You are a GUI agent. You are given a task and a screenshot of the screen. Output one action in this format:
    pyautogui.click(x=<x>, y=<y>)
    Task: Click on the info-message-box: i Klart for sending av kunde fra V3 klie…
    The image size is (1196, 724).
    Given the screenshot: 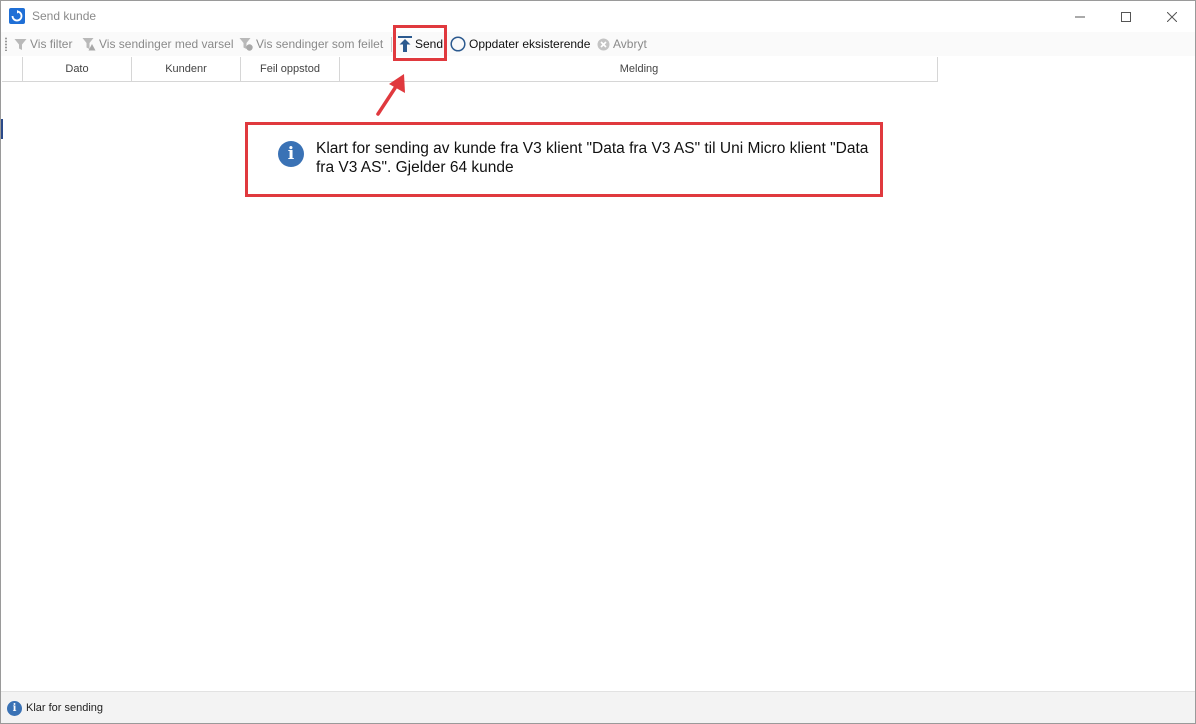 What is the action you would take?
    pyautogui.click(x=564, y=159)
    